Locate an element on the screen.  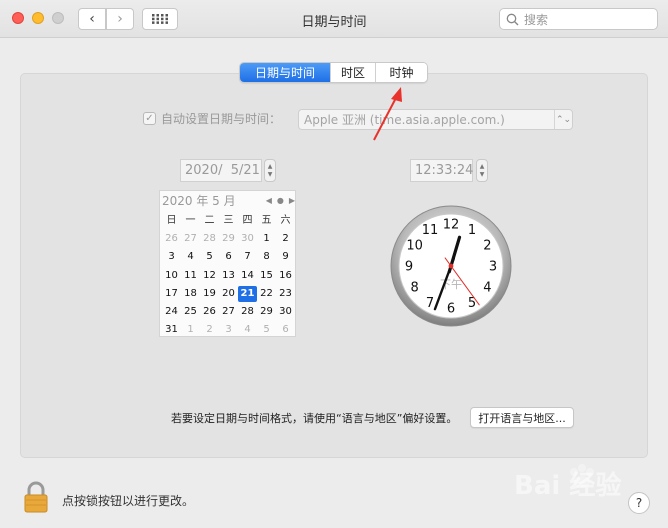
auto-set-label: 自动设置日期与时间： is located at coordinates (221, 119).